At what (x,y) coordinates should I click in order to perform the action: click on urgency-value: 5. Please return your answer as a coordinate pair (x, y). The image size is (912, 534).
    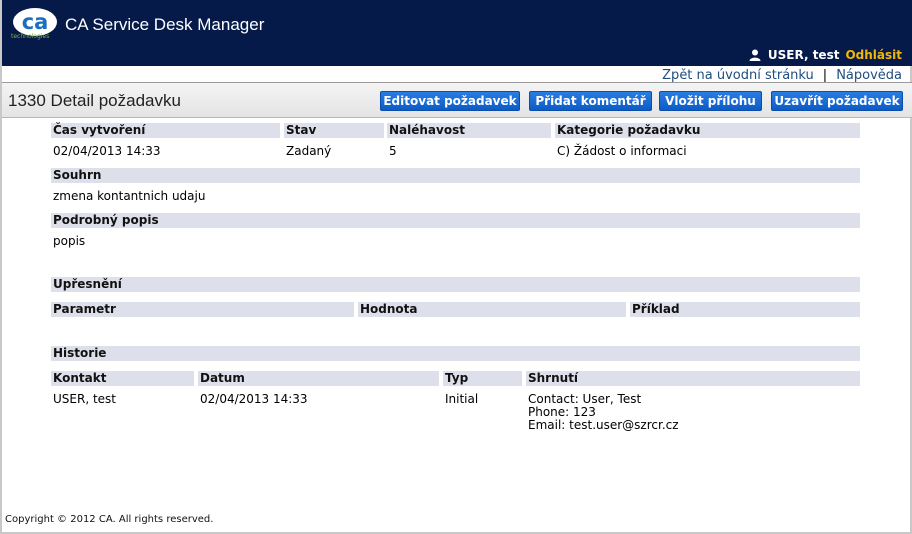
    Looking at the image, I should click on (393, 151).